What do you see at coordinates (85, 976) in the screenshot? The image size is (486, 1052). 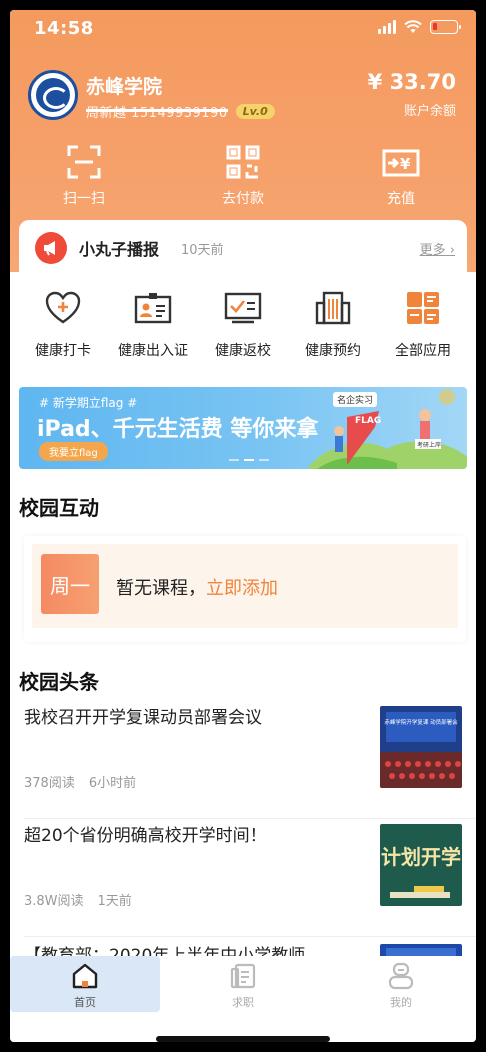 I see `home-icon` at bounding box center [85, 976].